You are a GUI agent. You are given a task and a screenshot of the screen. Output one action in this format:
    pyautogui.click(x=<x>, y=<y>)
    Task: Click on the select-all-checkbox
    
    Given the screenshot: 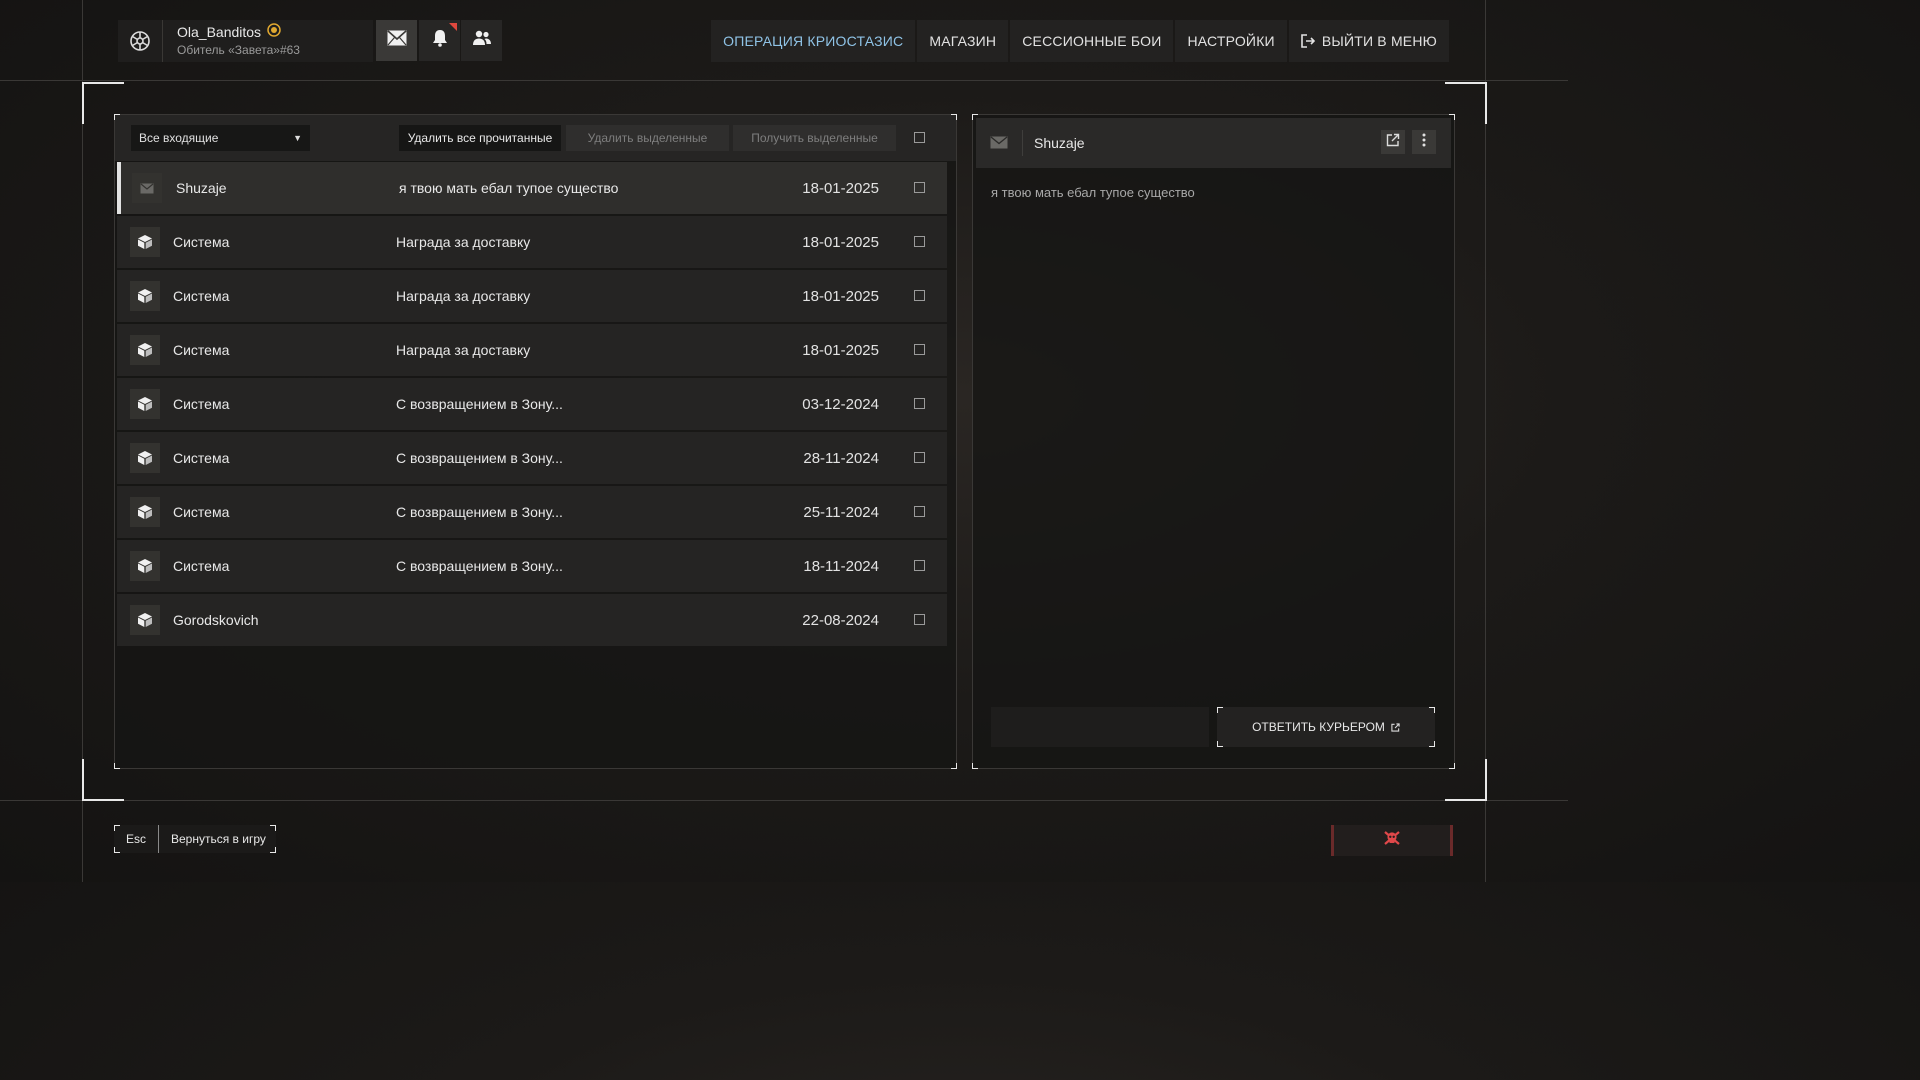 What is the action you would take?
    pyautogui.click(x=919, y=137)
    